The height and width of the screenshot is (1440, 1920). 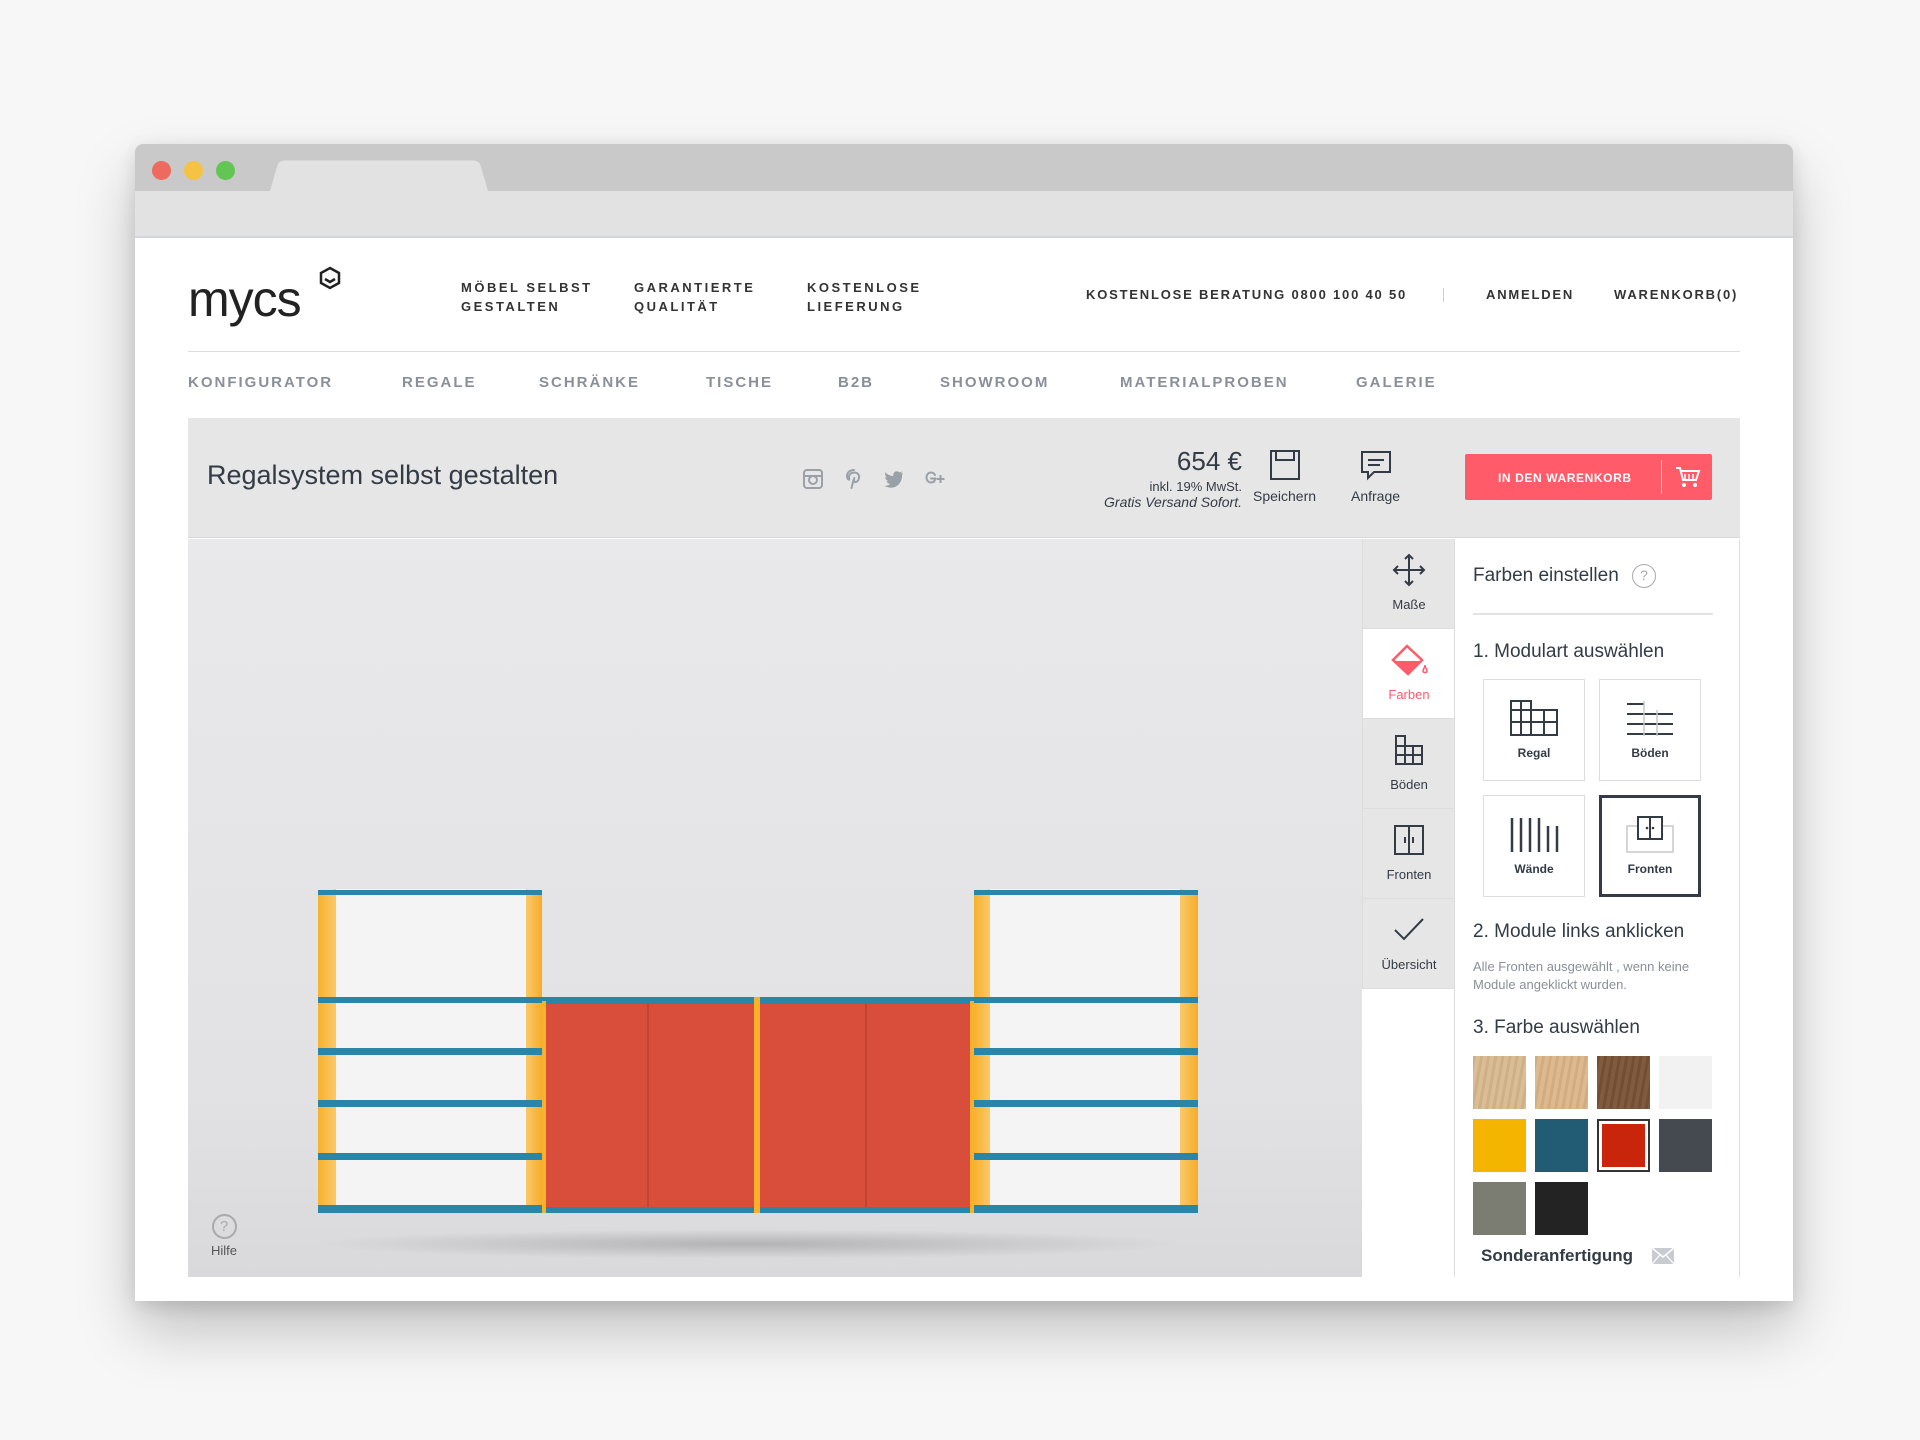 I want to click on tool-masse: Maße, so click(x=1409, y=584).